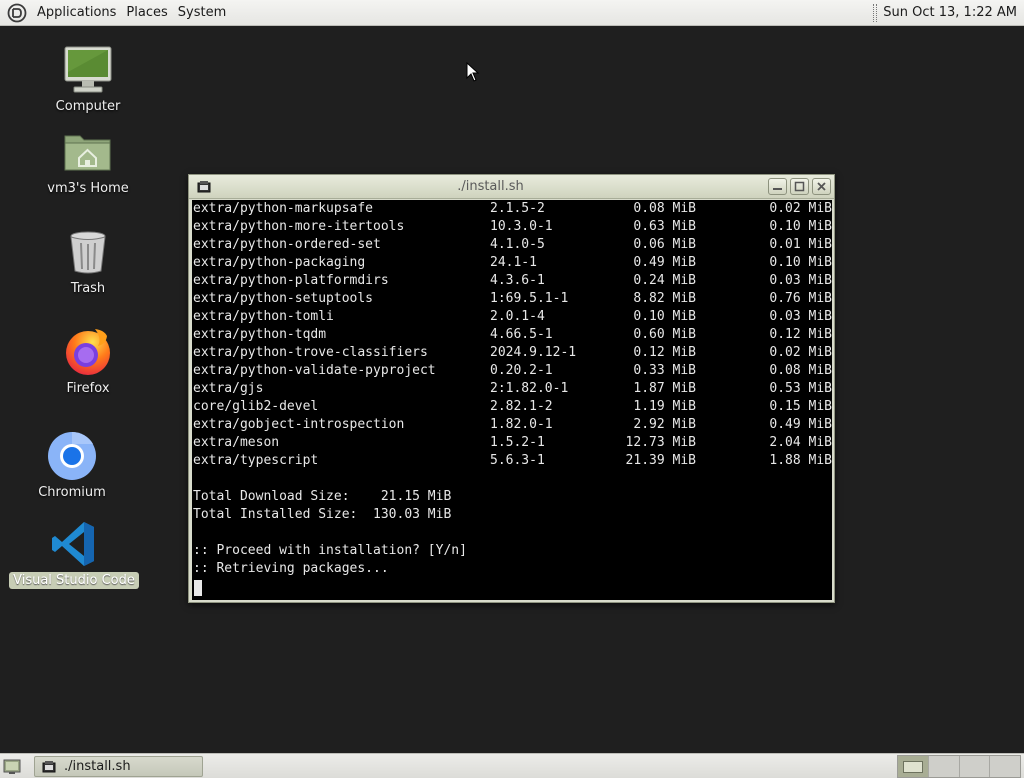 The width and height of the screenshot is (1024, 778). What do you see at coordinates (664, 280) in the screenshot?
I see `package-download-size: 0.24 MiB` at bounding box center [664, 280].